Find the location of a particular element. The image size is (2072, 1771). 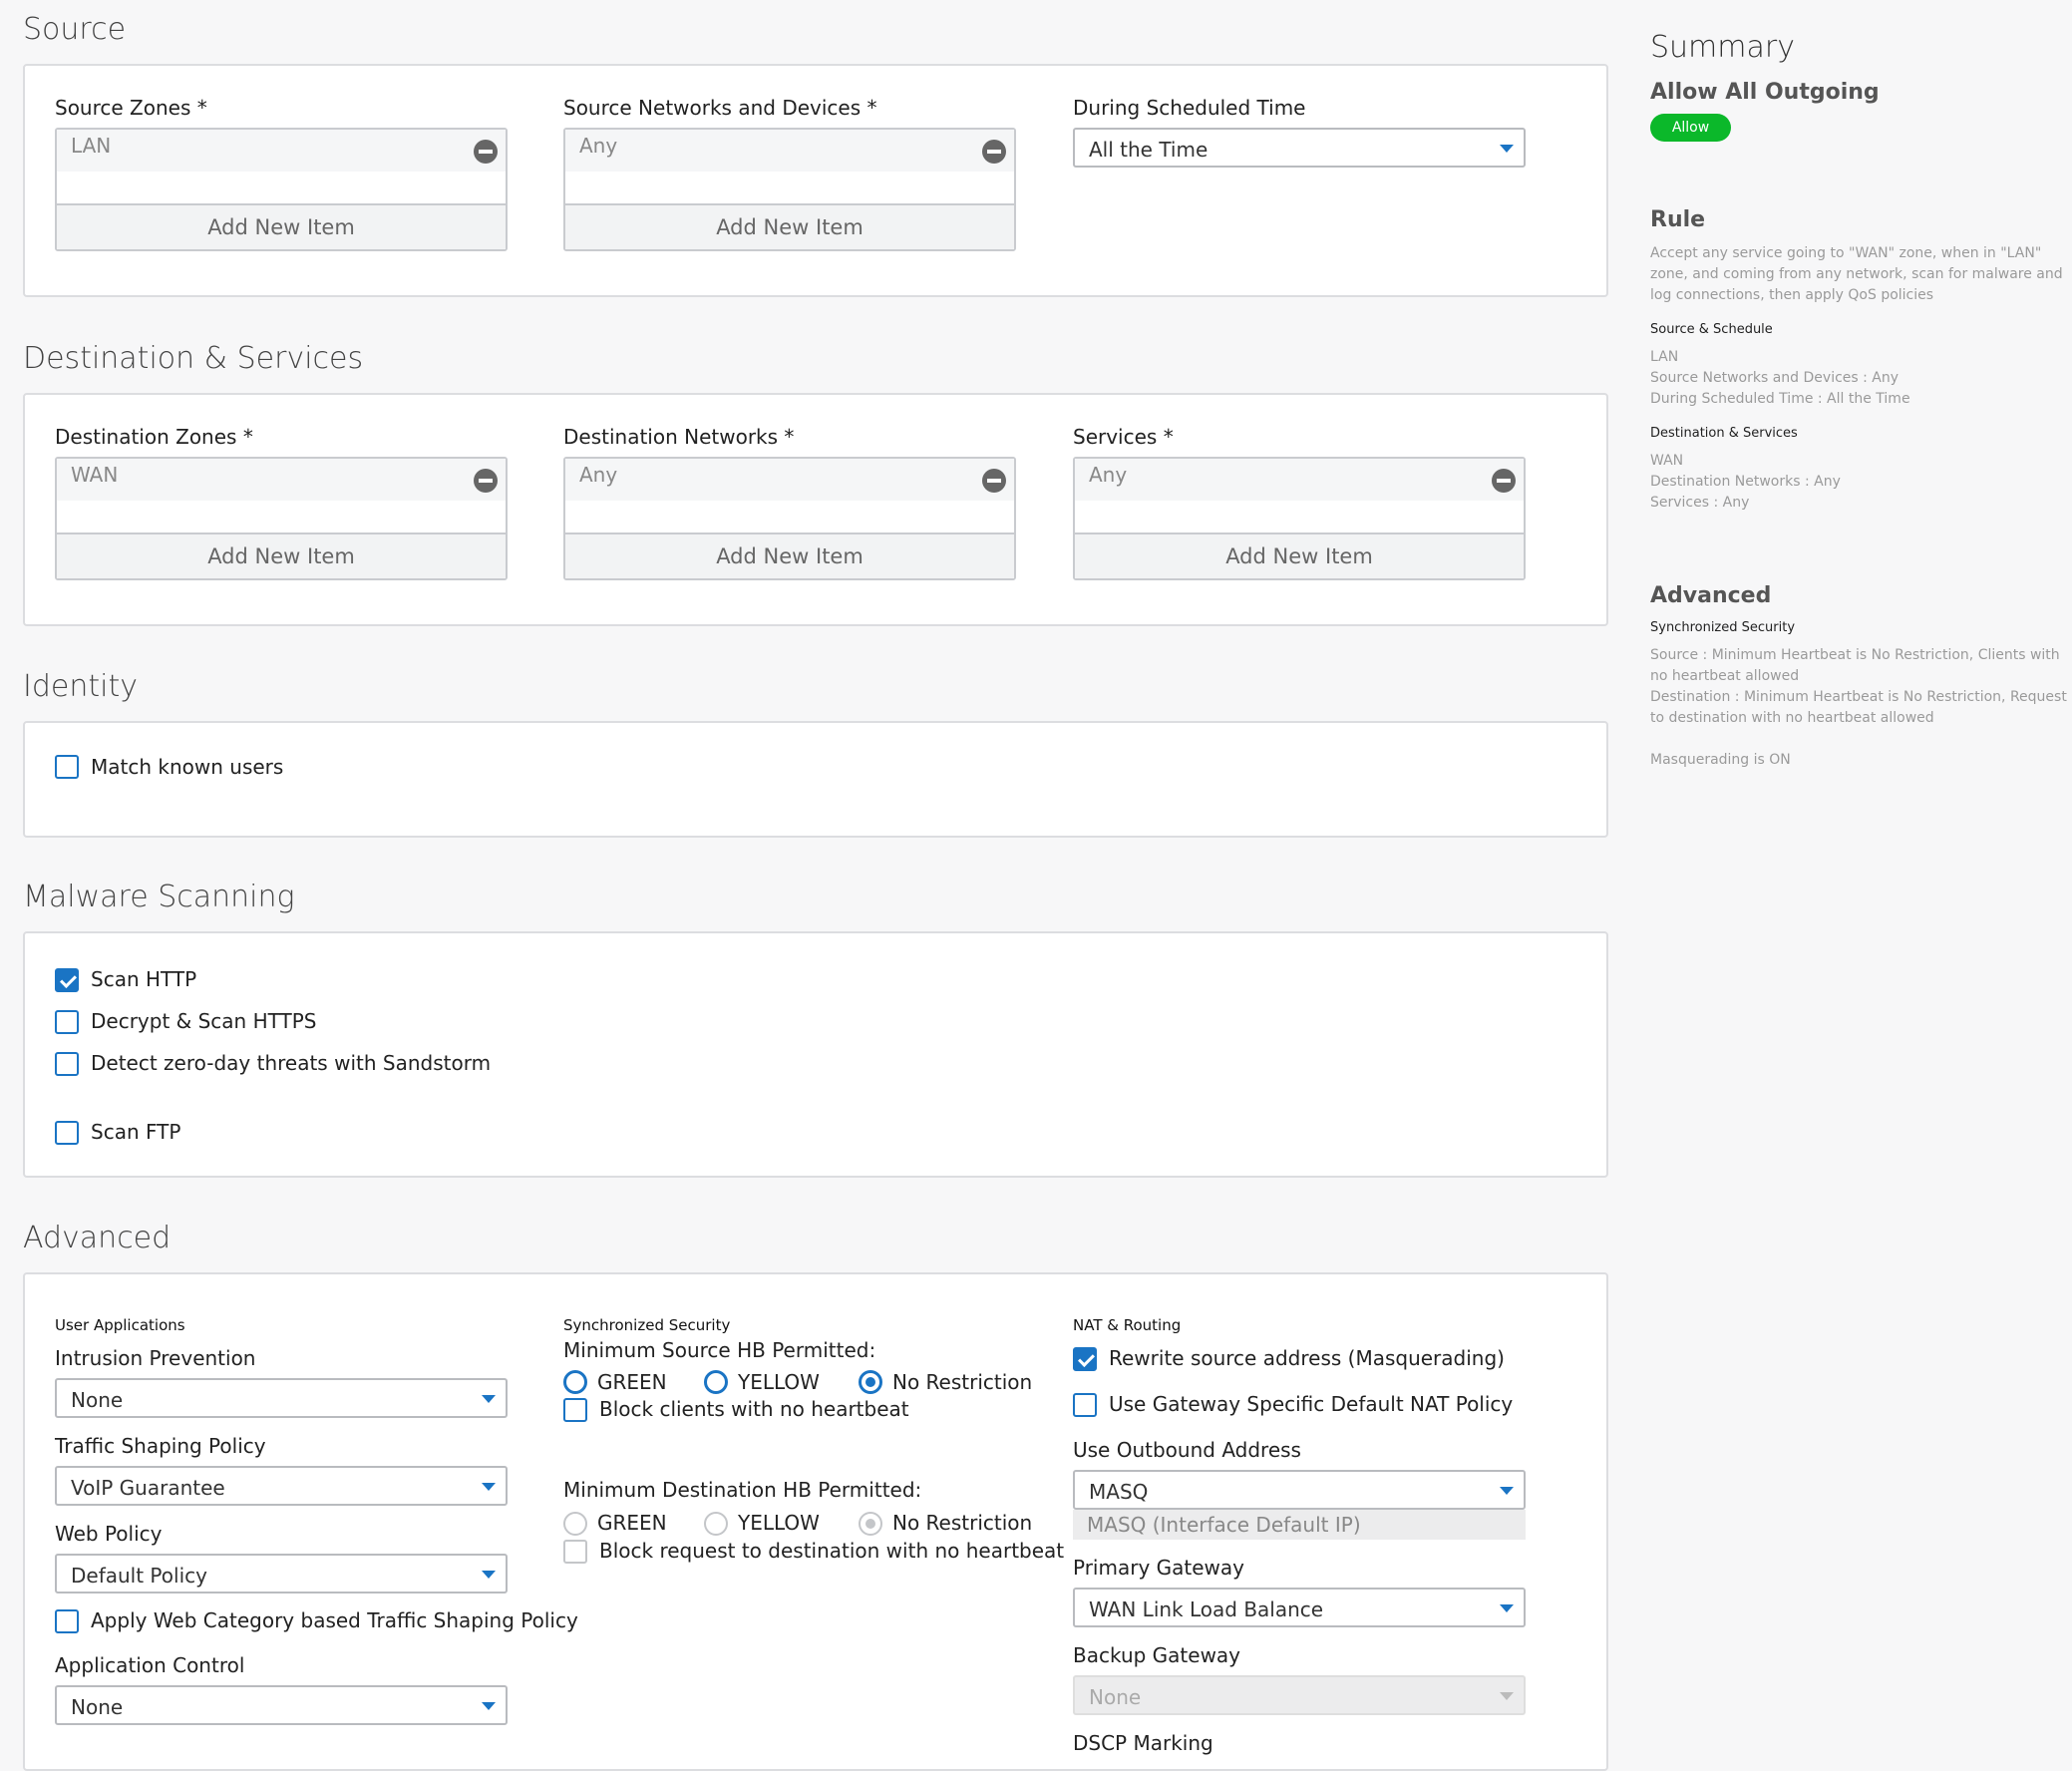

backup-gateway-select: None is located at coordinates (1299, 1695).